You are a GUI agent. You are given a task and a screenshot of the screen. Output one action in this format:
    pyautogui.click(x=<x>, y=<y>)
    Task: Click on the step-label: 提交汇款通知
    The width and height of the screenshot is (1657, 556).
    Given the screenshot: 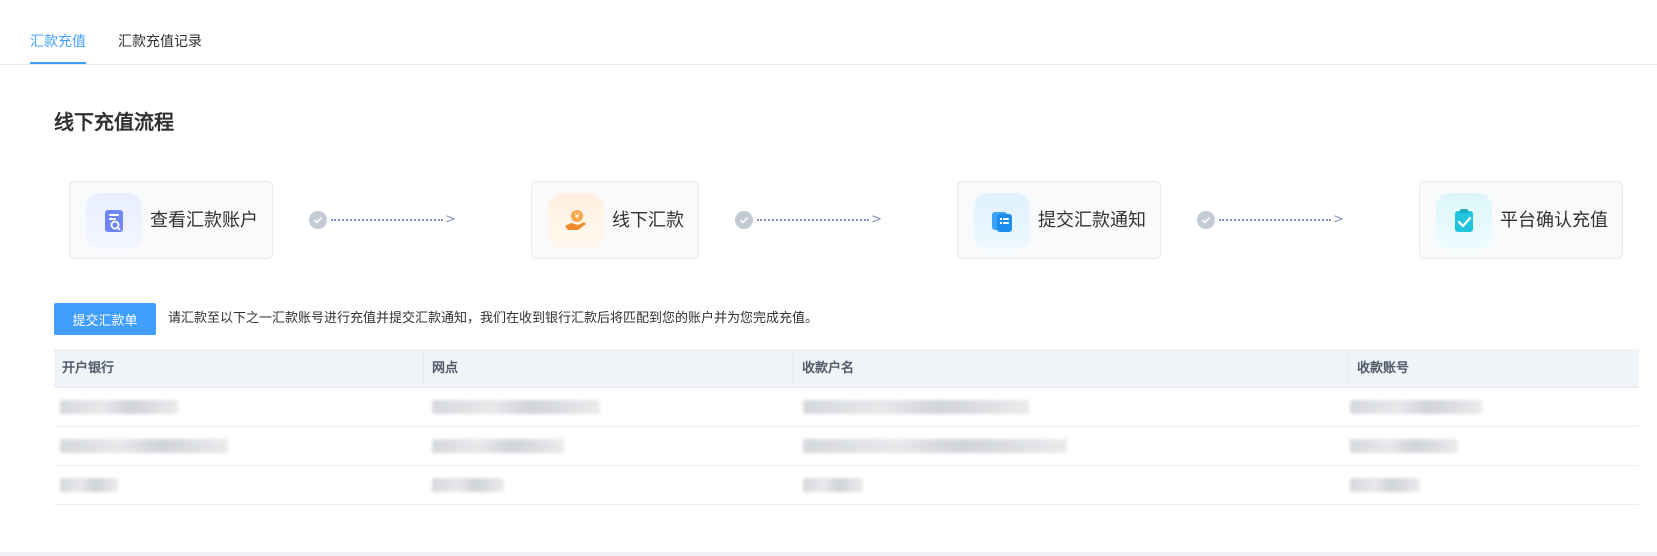 What is the action you would take?
    pyautogui.click(x=1092, y=220)
    